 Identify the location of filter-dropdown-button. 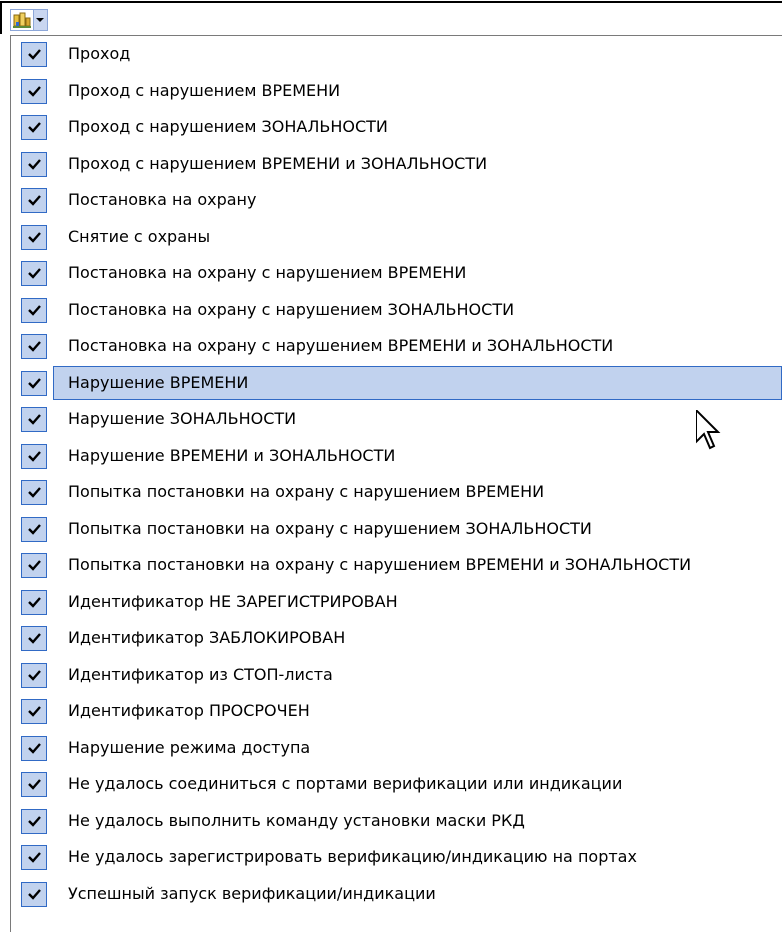
(41, 20).